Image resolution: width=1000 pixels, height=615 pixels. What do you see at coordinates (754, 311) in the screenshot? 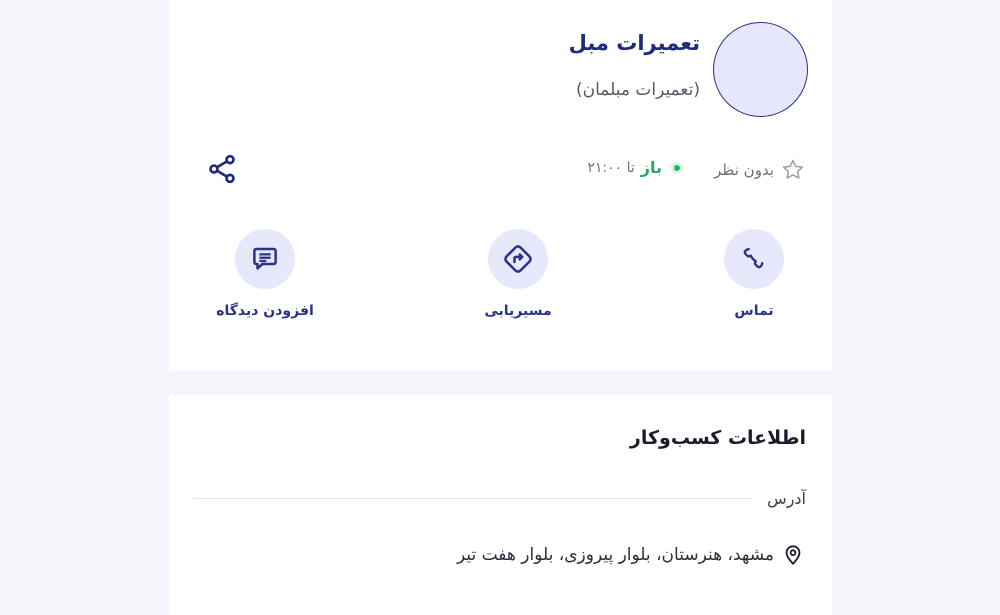
I see `call-label: تماس` at bounding box center [754, 311].